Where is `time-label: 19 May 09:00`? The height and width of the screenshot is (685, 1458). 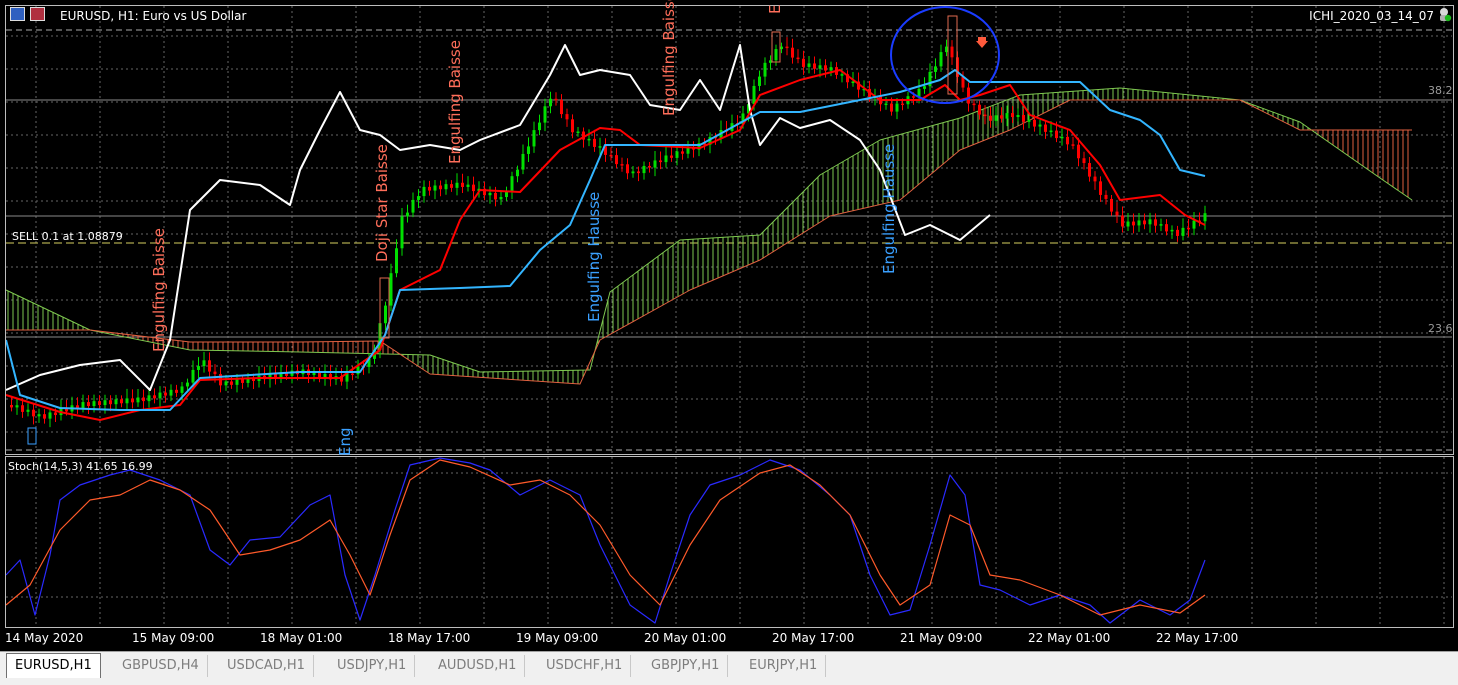 time-label: 19 May 09:00 is located at coordinates (557, 638).